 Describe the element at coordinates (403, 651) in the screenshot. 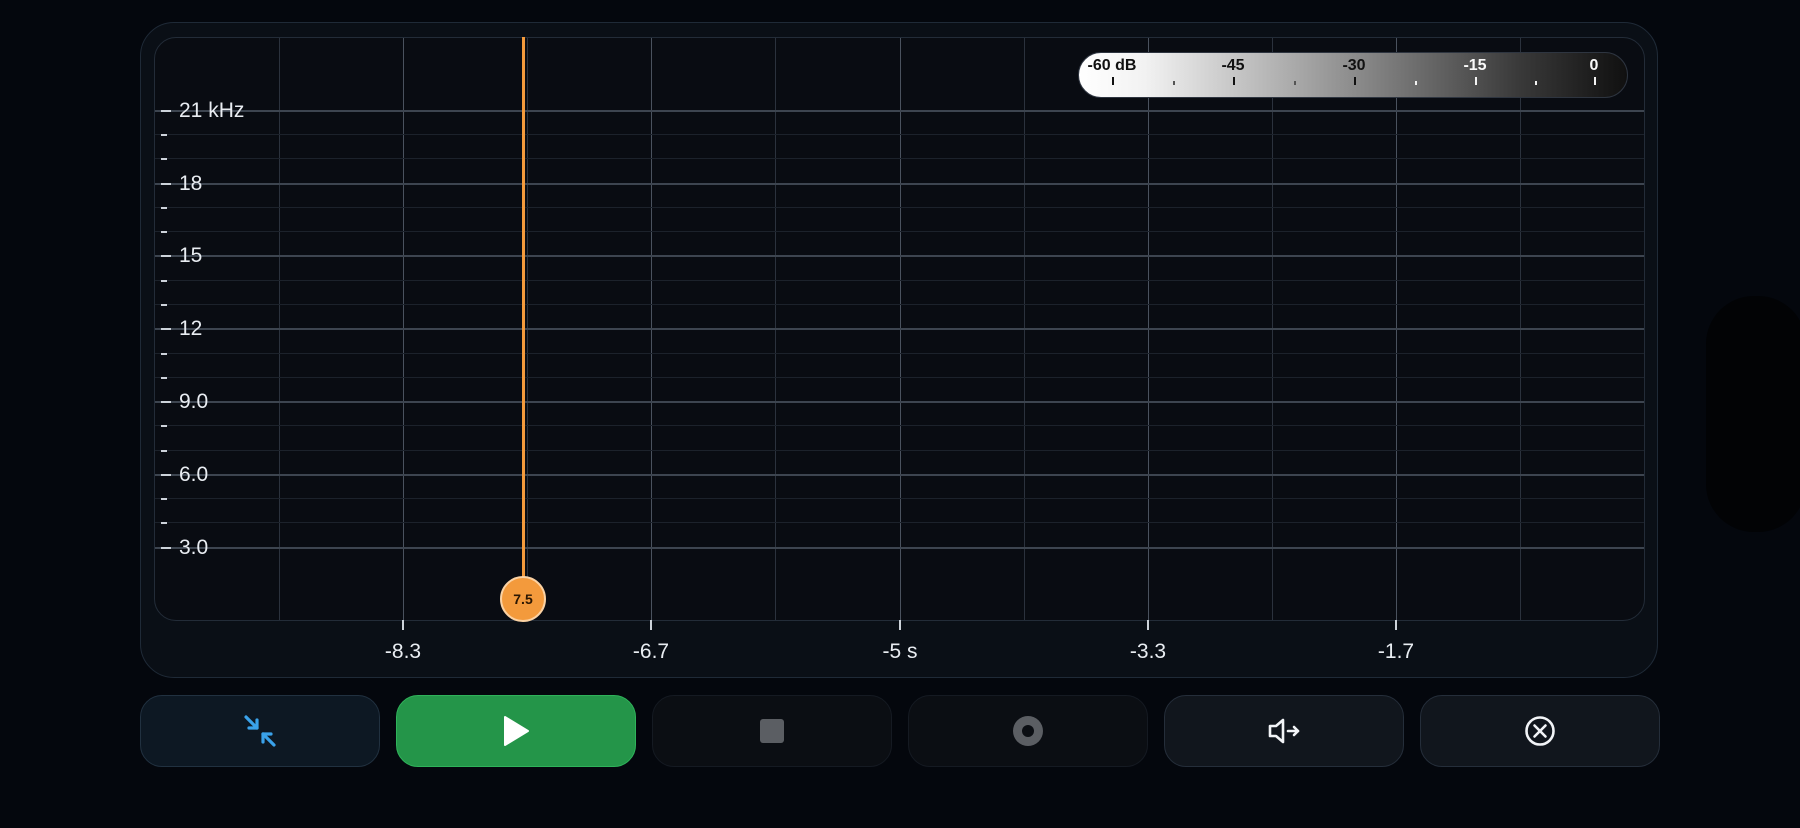

I see `x-axis-label: -8.3` at that location.